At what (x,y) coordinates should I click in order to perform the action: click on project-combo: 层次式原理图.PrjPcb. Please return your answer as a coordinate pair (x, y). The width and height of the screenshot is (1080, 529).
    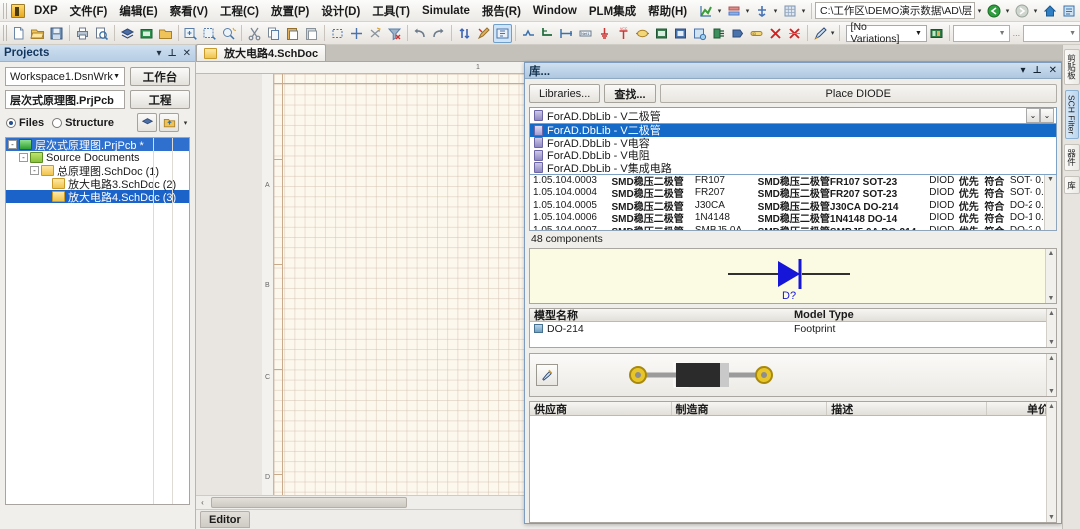
    Looking at the image, I should click on (65, 99).